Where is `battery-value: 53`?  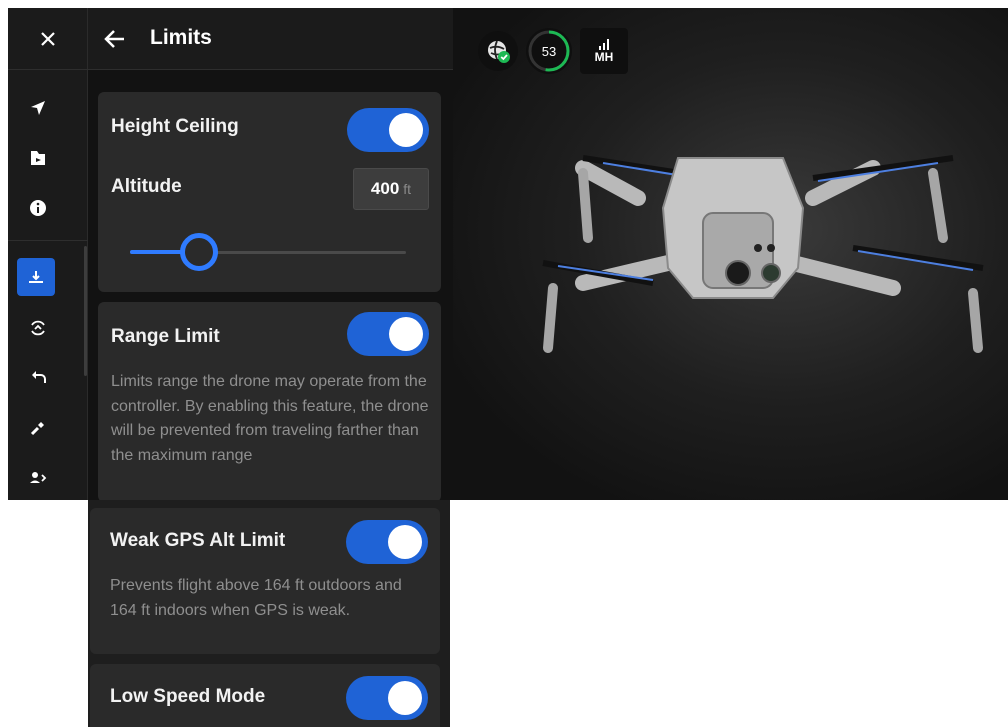
battery-value: 53 is located at coordinates (549, 51).